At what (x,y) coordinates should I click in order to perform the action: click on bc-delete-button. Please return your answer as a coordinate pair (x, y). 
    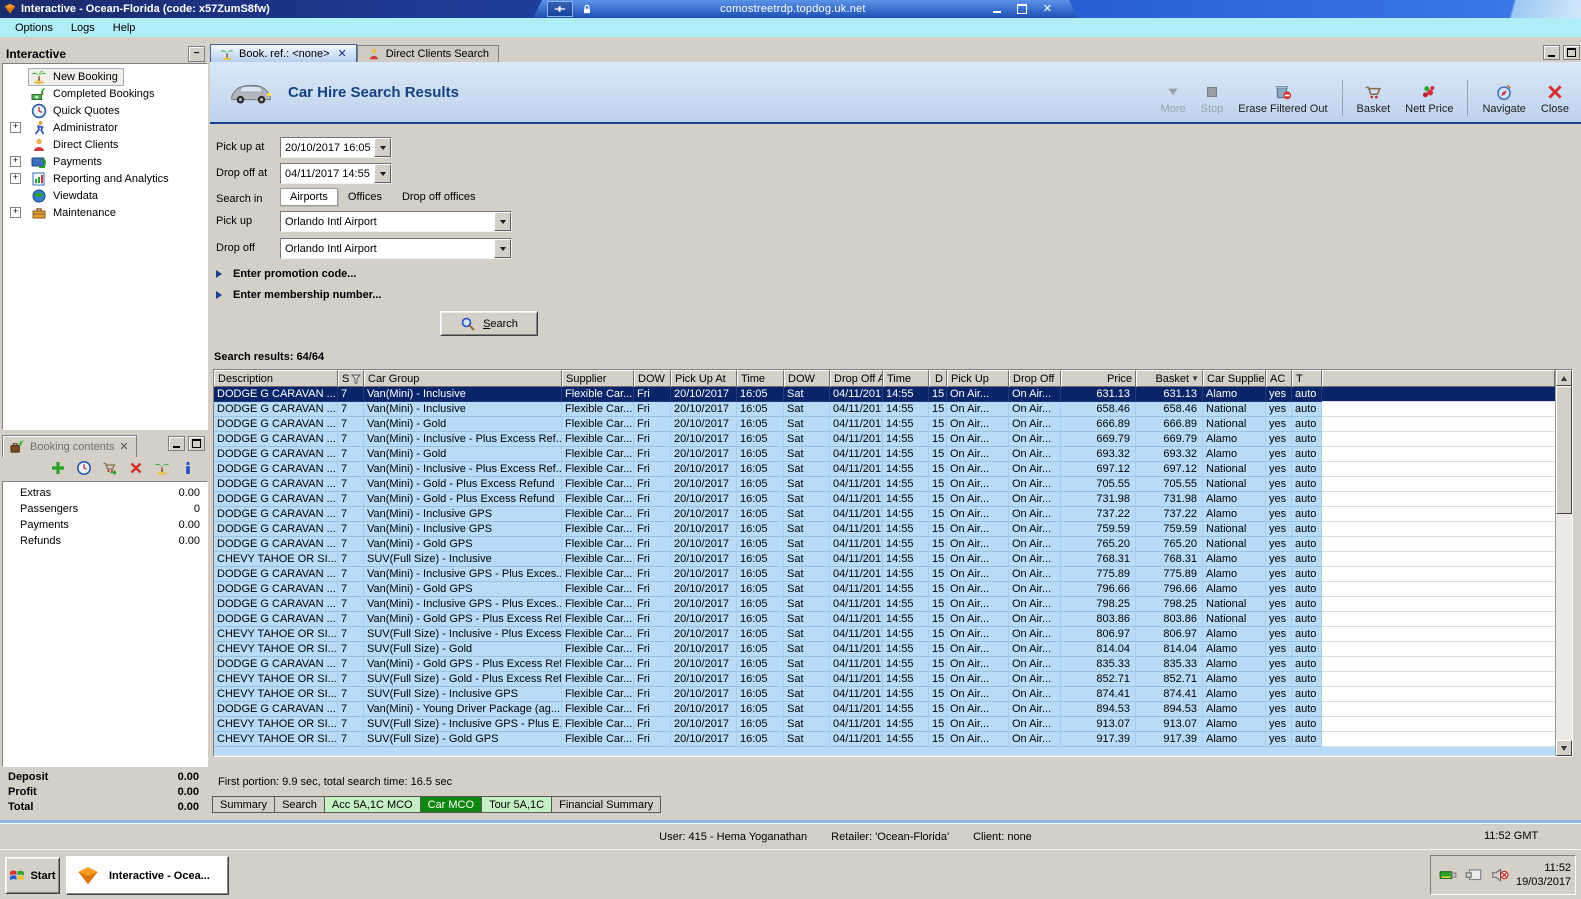
    Looking at the image, I should click on (136, 469).